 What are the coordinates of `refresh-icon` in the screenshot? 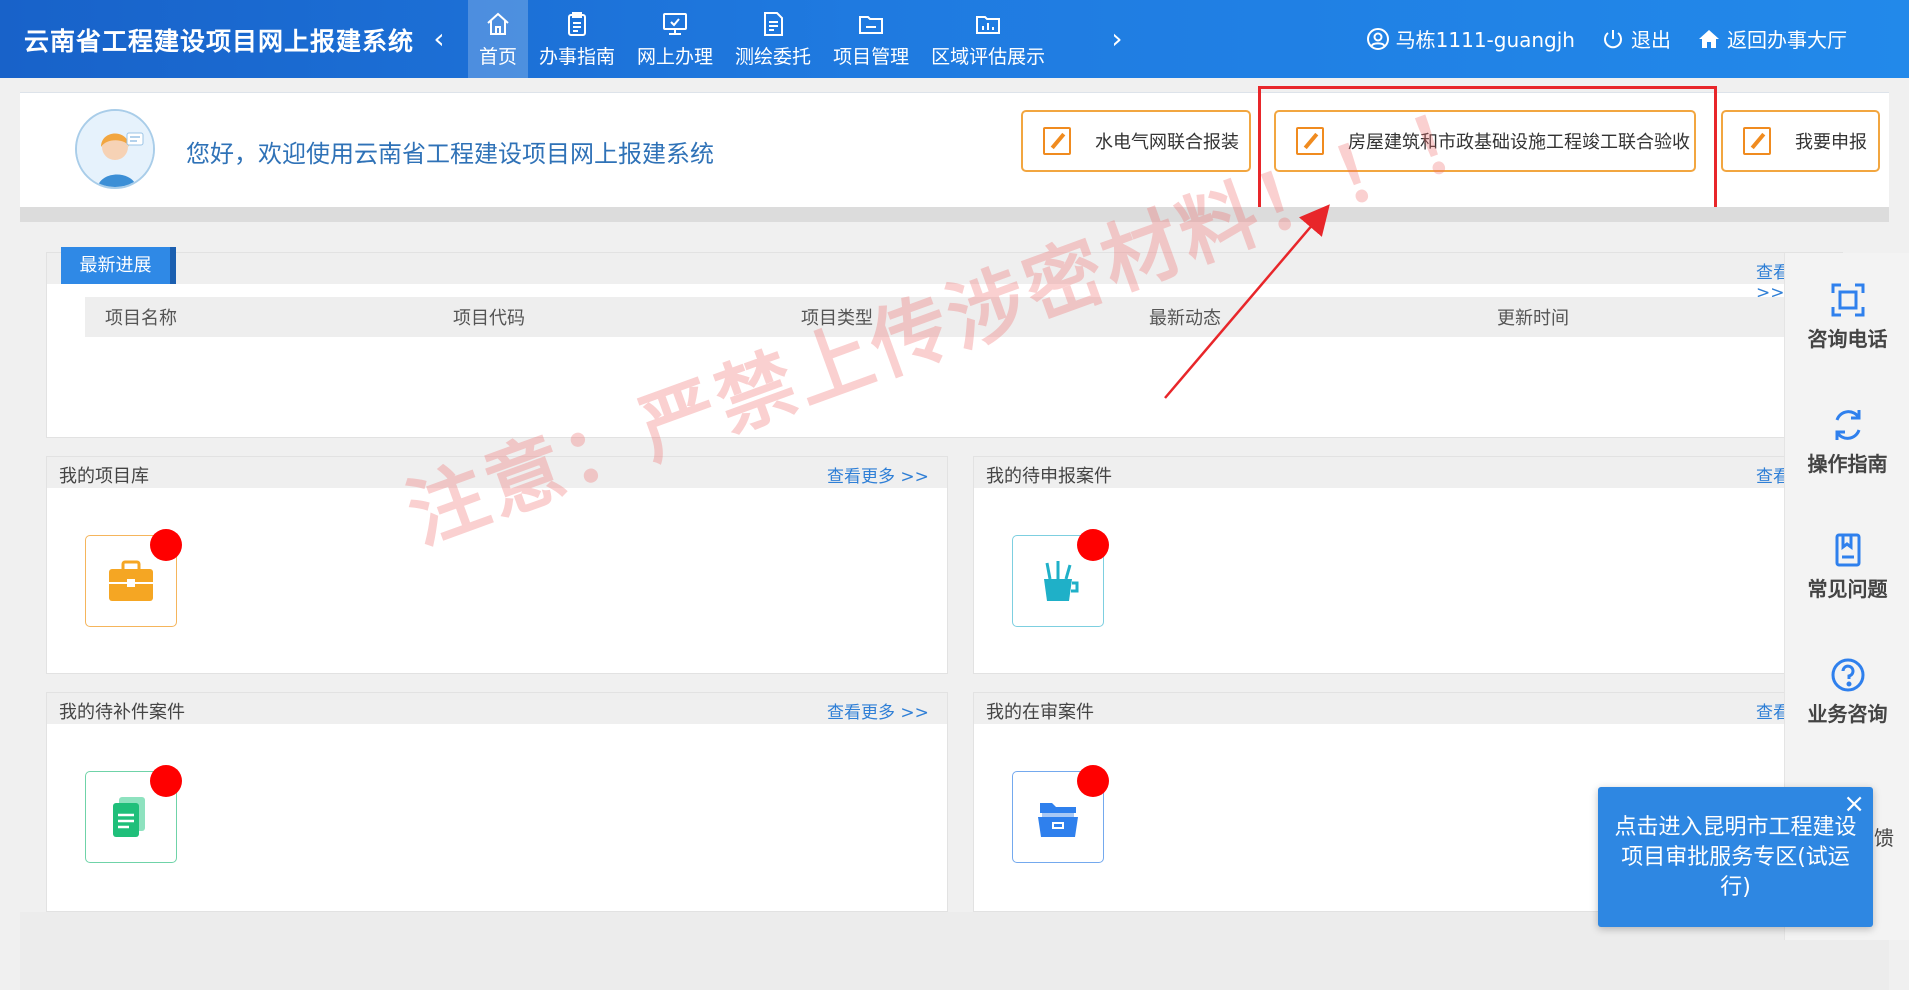 It's located at (1847, 425).